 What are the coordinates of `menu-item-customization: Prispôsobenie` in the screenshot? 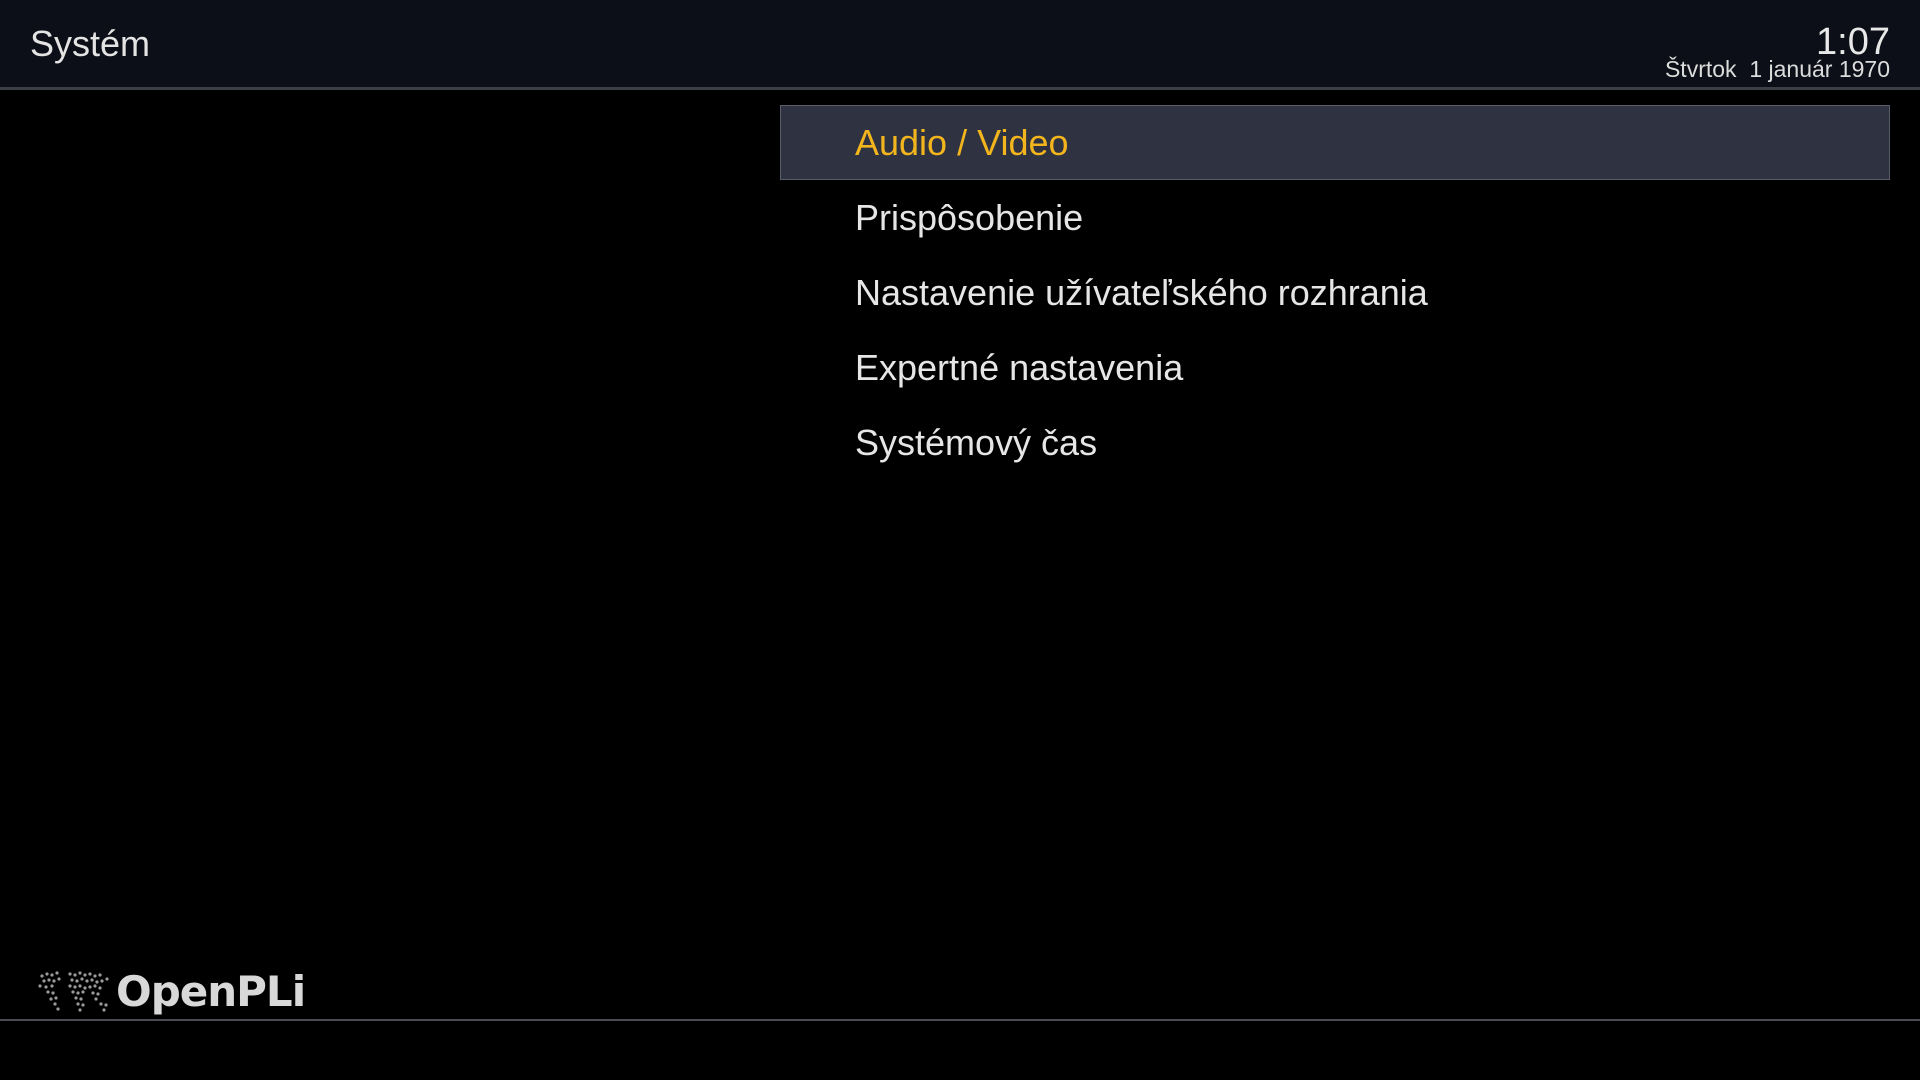 It's located at (1335, 217).